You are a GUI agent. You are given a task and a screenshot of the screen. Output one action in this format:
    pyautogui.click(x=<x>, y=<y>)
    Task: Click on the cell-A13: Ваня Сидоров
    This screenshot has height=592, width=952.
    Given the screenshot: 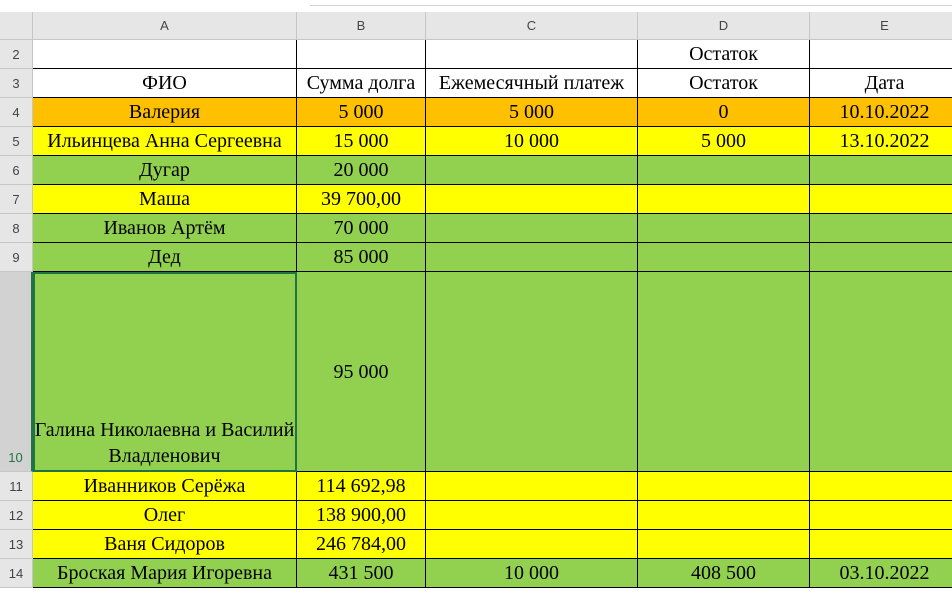 What is the action you would take?
    pyautogui.click(x=165, y=544)
    